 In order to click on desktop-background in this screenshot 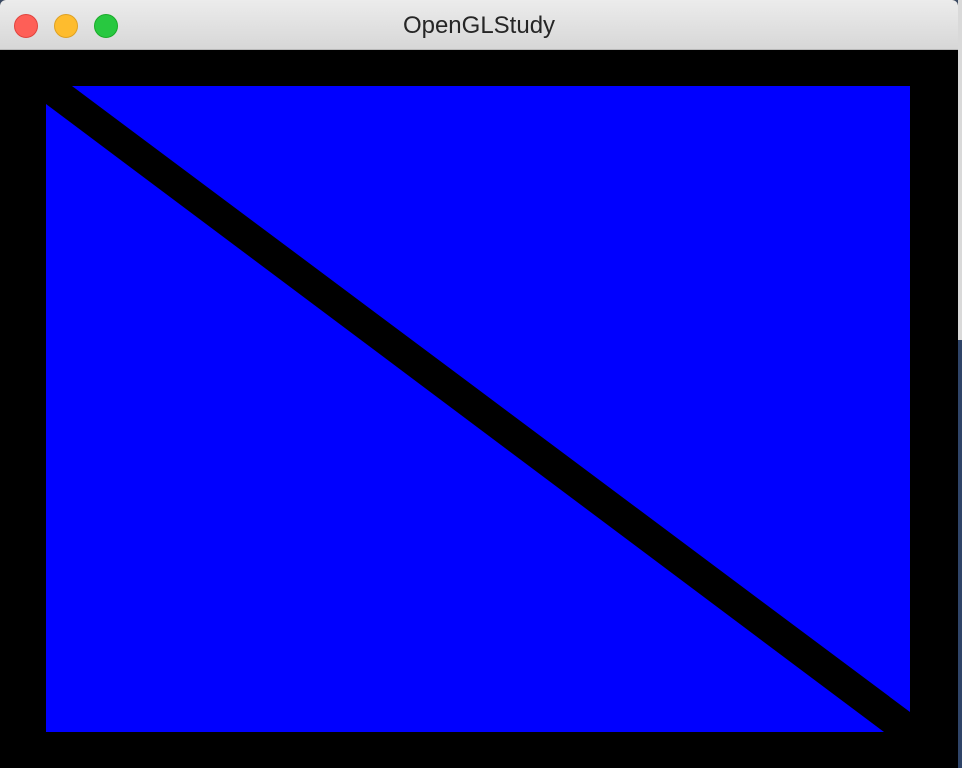, I will do `click(960, 384)`.